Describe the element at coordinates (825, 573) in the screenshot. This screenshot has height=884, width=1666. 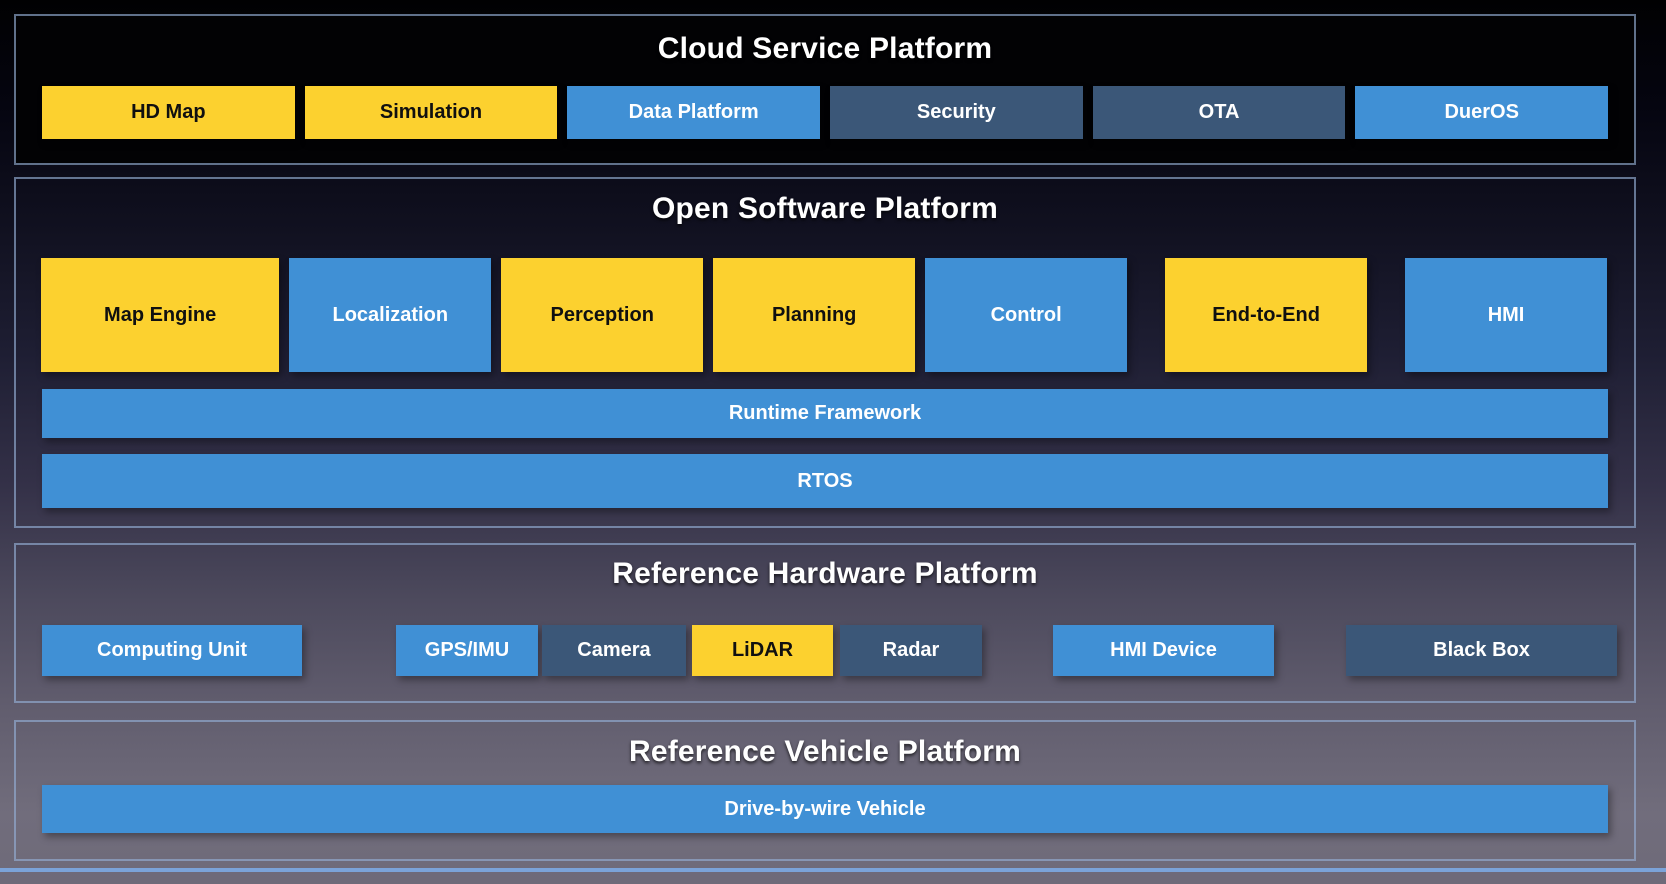
I see `hardware-platform-title: Reference Hardware Platform` at that location.